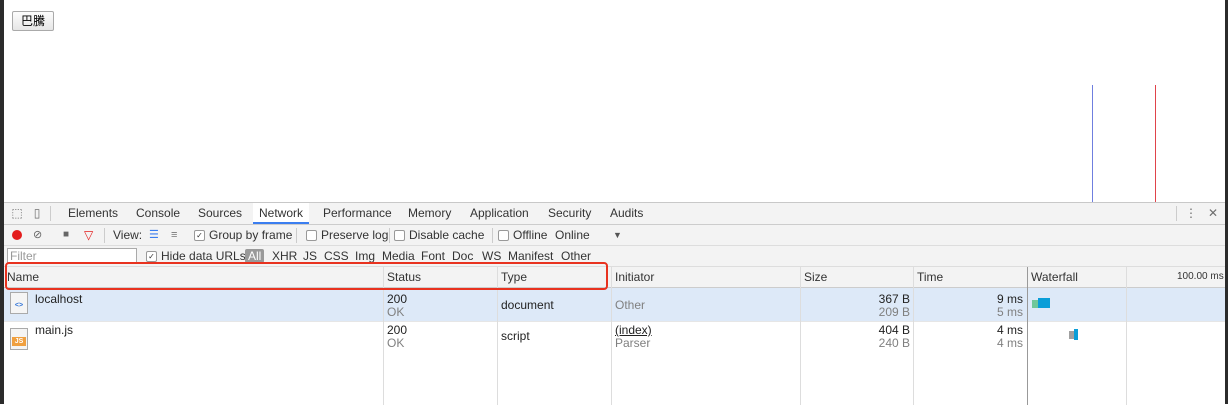 The image size is (1228, 405). I want to click on preserve-log-checkbox, so click(311, 235).